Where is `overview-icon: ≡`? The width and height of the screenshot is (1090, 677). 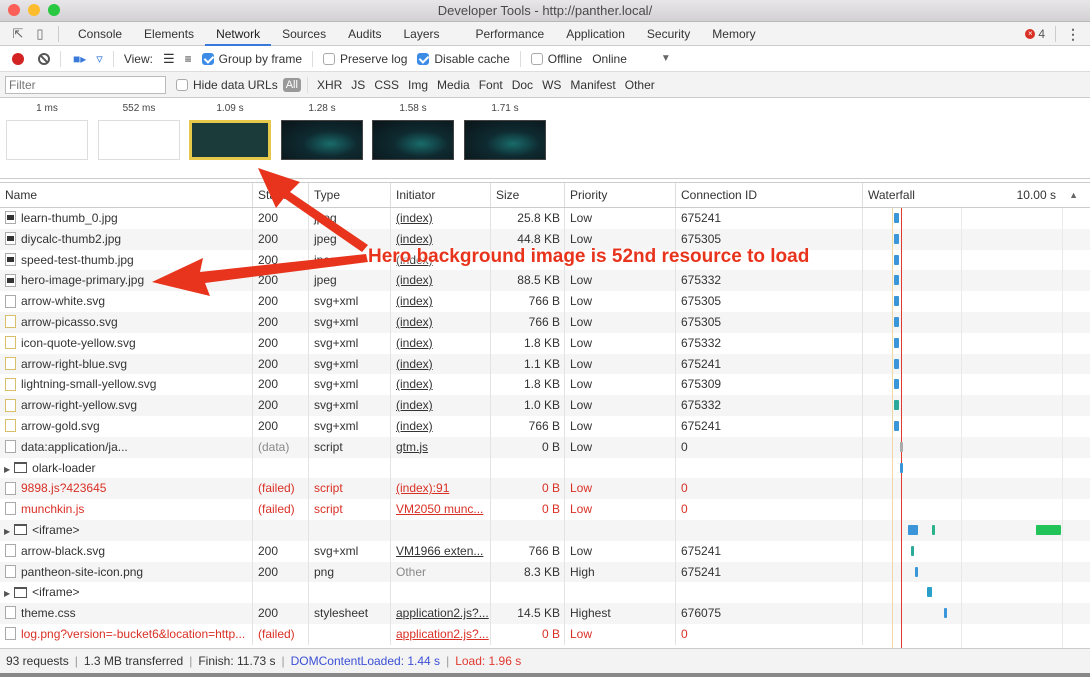
overview-icon: ≡ is located at coordinates (188, 59).